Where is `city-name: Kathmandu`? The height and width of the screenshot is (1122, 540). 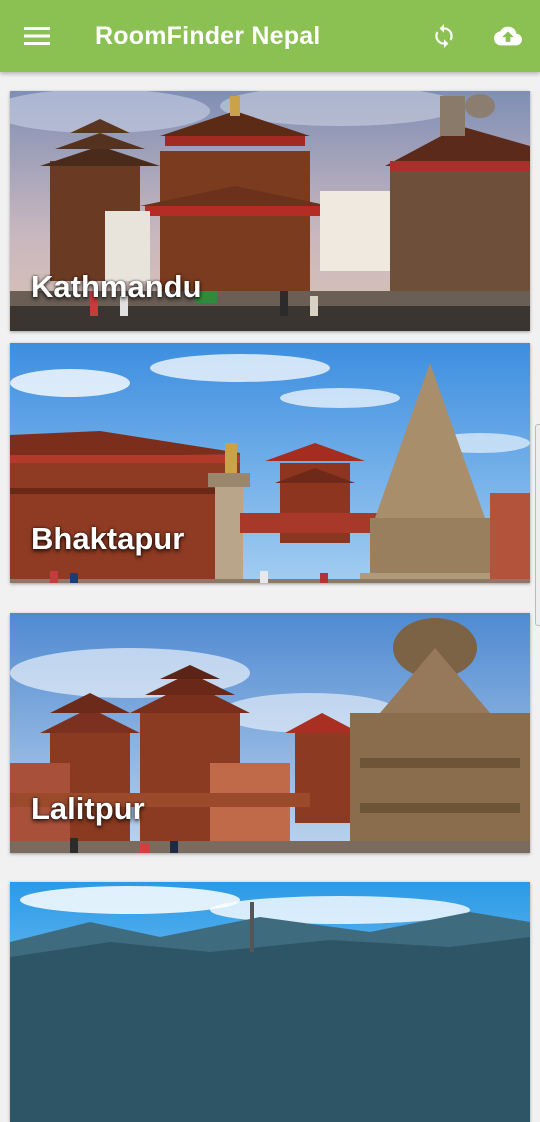
city-name: Kathmandu is located at coordinates (116, 286).